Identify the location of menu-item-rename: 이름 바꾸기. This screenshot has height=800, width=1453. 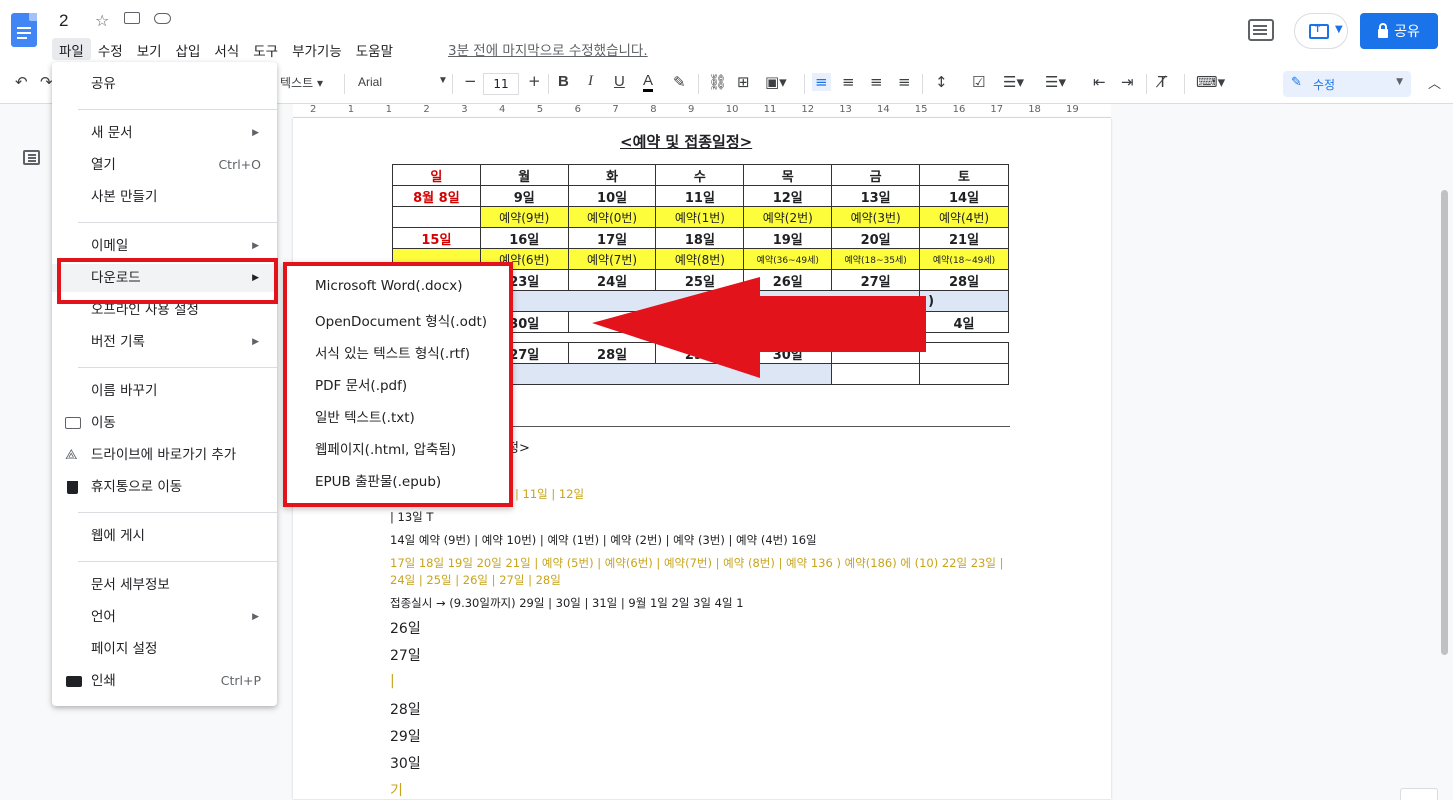
(164, 391).